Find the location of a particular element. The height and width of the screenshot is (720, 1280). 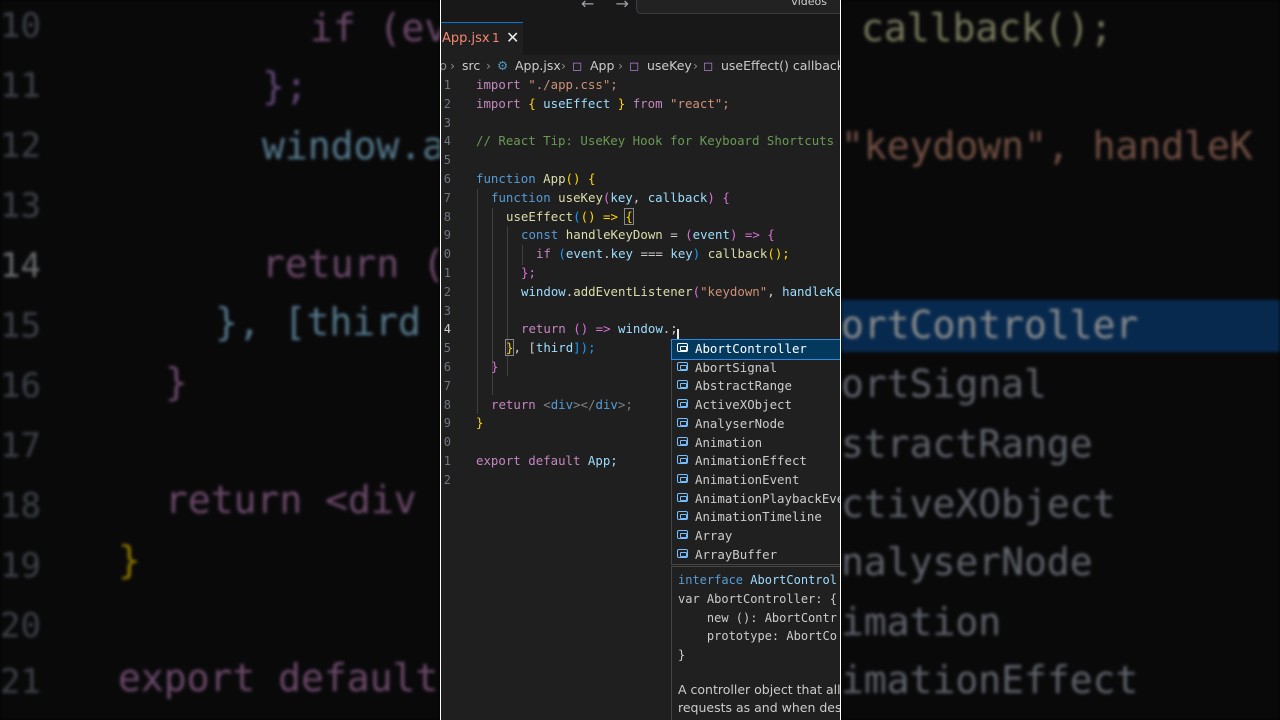

nav-arrows-icon: ← → is located at coordinates (609, 6).